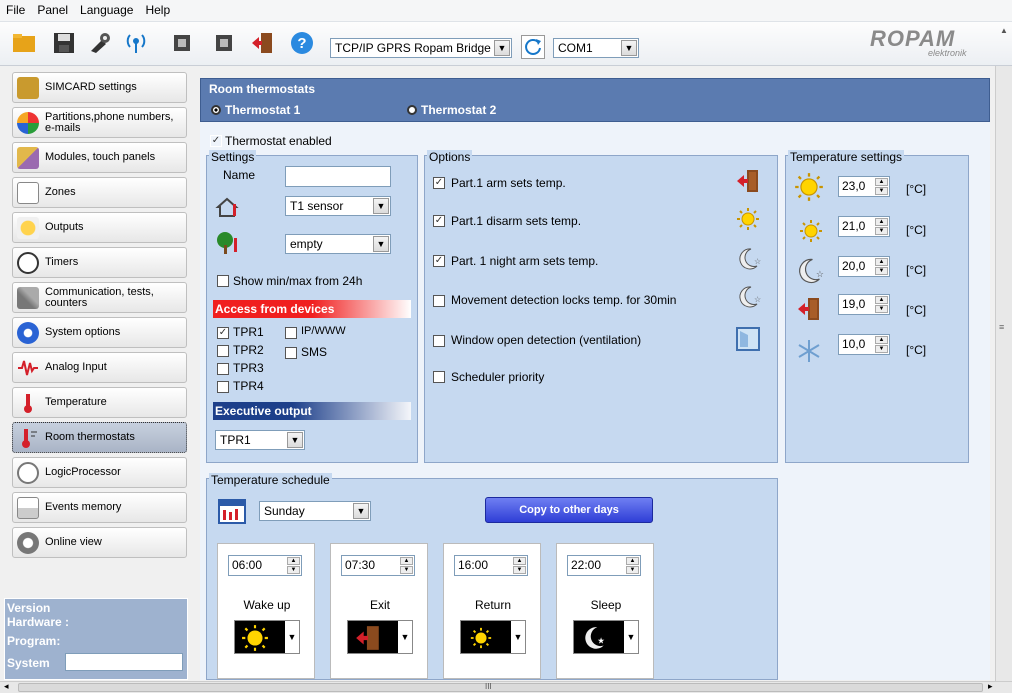 The image size is (1012, 693). I want to click on chevron-down-icon: ▼, so click(518, 637).